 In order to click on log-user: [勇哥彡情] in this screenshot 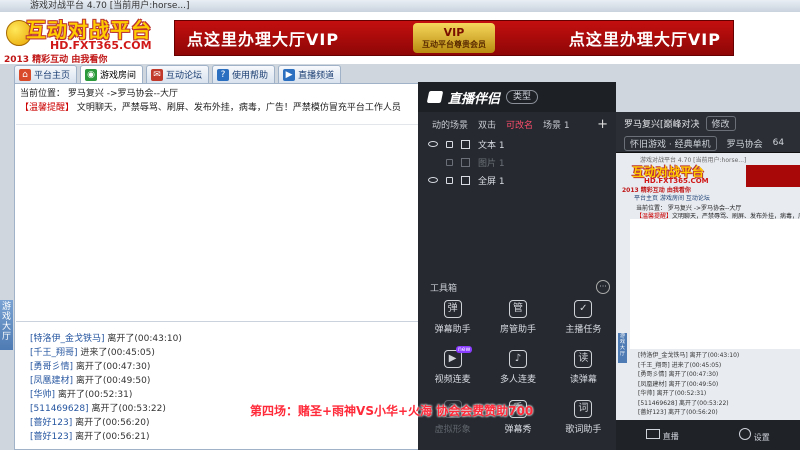, I will do `click(51, 367)`.